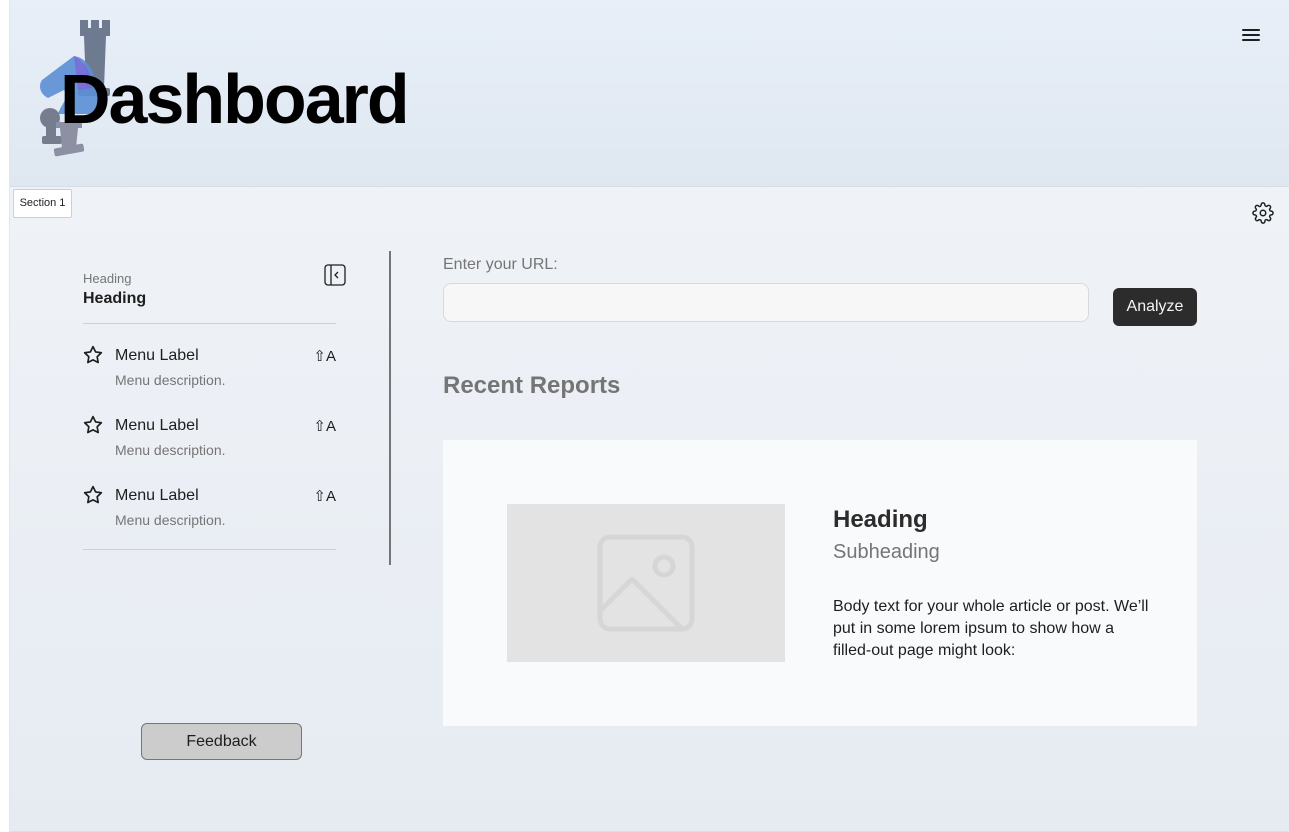 This screenshot has width=1289, height=832. Describe the element at coordinates (115, 298) in the screenshot. I see `sidebar-title: Heading` at that location.